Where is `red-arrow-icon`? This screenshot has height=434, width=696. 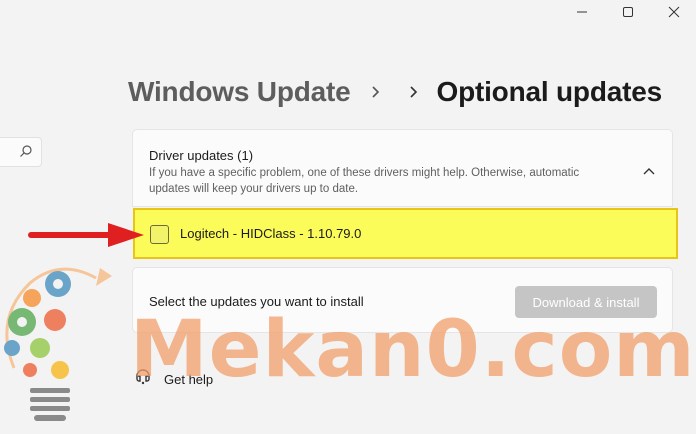
red-arrow-icon is located at coordinates (87, 237).